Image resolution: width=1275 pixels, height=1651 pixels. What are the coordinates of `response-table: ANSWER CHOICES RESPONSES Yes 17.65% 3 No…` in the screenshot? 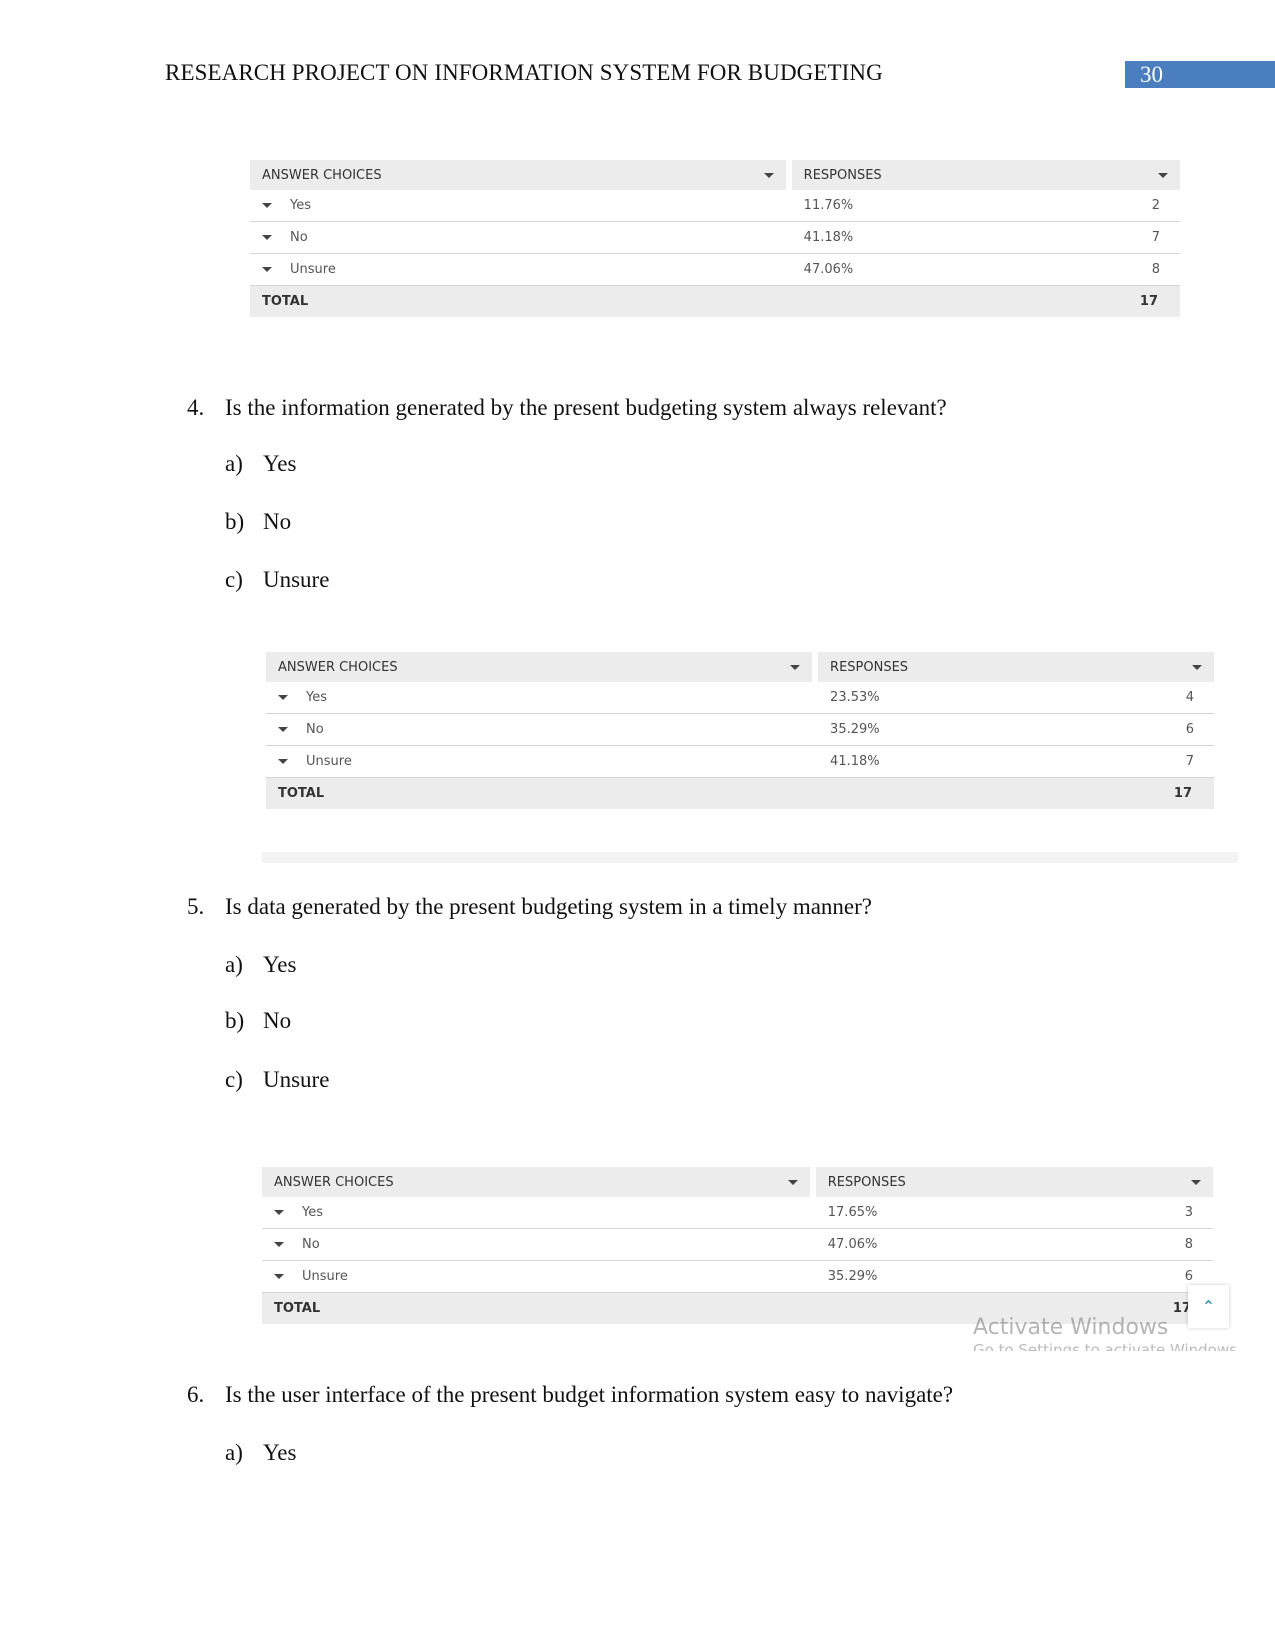 It's located at (737, 1245).